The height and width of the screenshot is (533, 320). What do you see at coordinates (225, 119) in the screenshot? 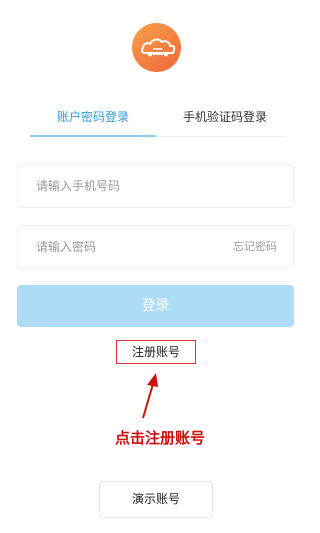
I see `tab-sms-code: 手机验证码登录` at bounding box center [225, 119].